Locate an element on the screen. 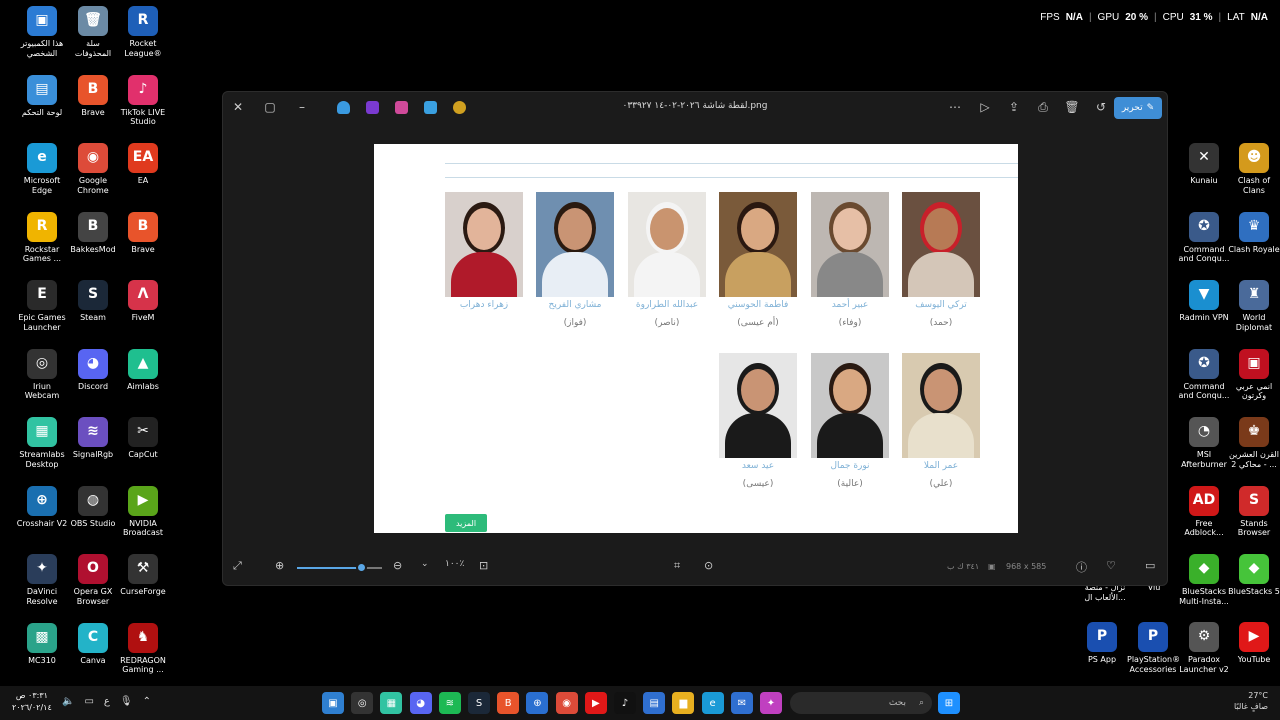 This screenshot has height=720, width=1280. desktop-icon: ♜ World Diplomat is located at coordinates (1254, 306).